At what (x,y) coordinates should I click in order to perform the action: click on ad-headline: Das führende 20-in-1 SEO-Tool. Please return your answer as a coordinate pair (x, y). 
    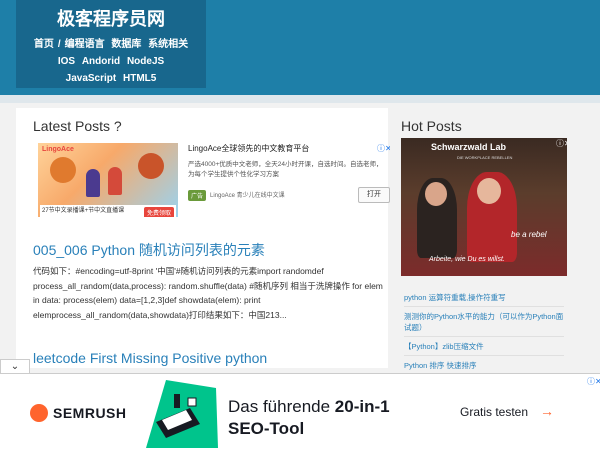
    Looking at the image, I should click on (309, 418).